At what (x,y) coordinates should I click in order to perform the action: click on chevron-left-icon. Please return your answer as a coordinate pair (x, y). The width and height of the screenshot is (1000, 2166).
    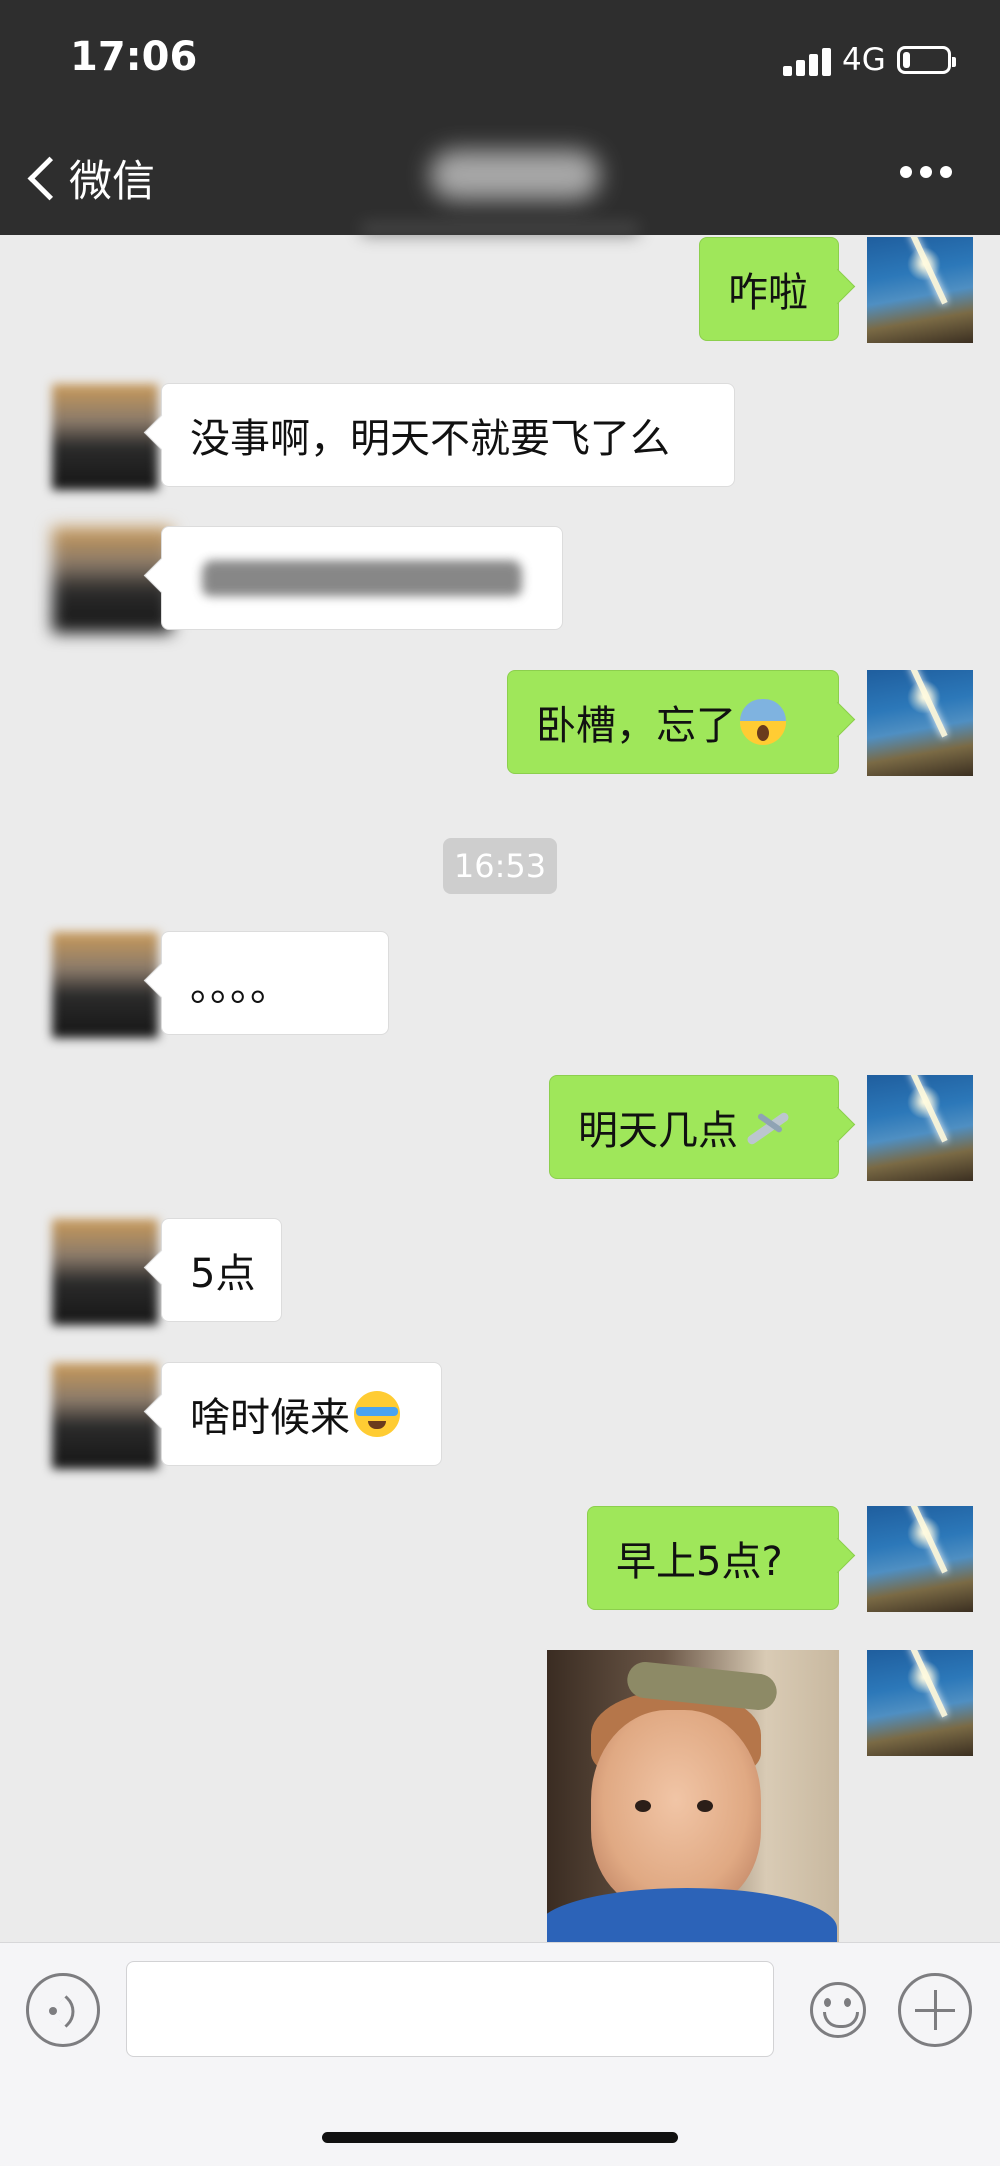
    Looking at the image, I should click on (49, 178).